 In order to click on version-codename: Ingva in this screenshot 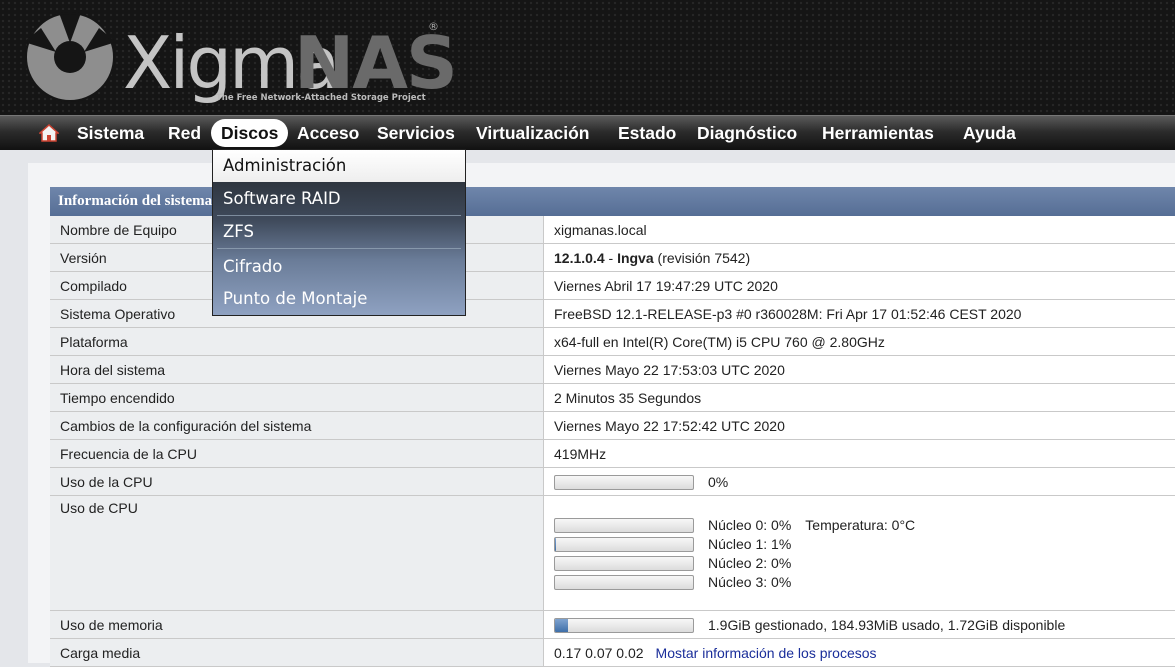, I will do `click(635, 257)`.